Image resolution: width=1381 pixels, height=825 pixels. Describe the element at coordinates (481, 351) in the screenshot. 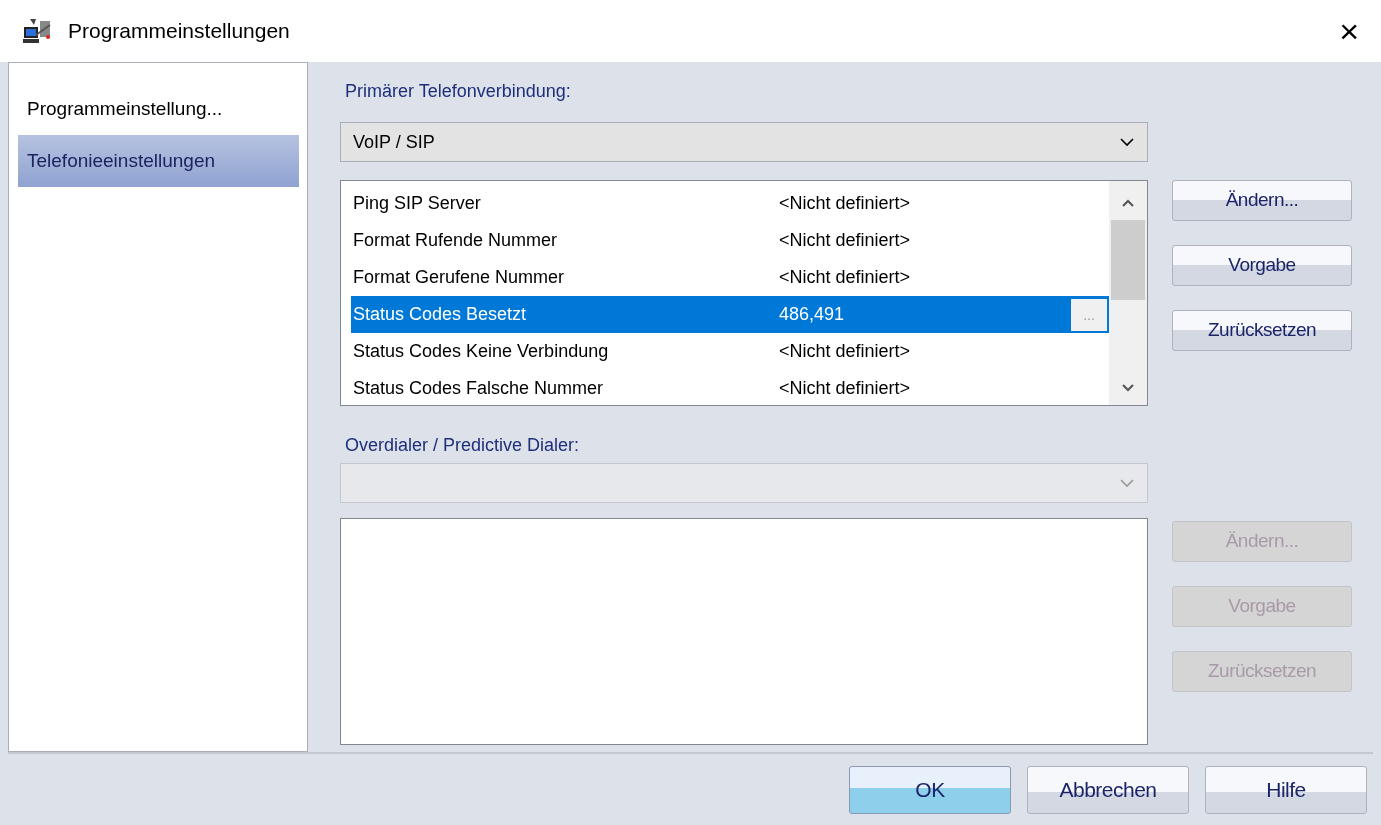

I see `property-name: Status Codes Keine Verbindung` at that location.